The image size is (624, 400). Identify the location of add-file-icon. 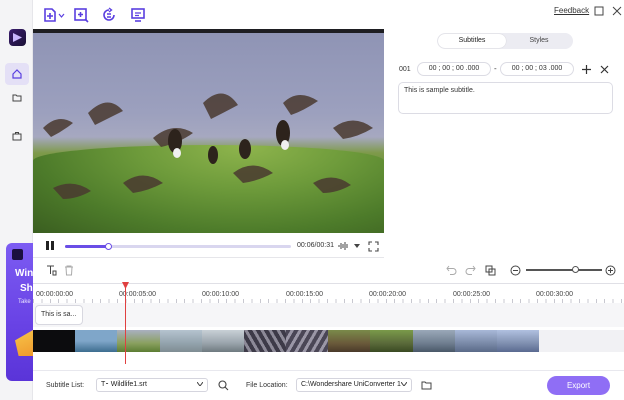
(54, 15).